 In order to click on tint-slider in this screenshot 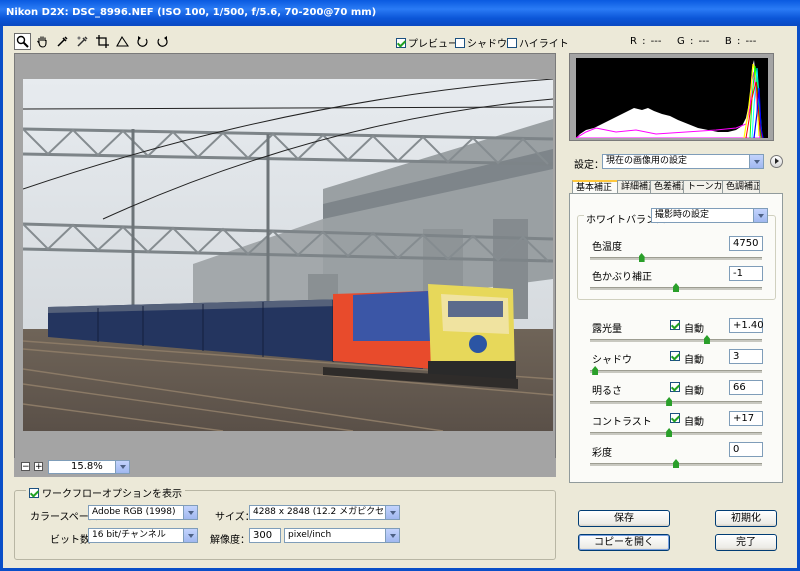, I will do `click(676, 287)`.